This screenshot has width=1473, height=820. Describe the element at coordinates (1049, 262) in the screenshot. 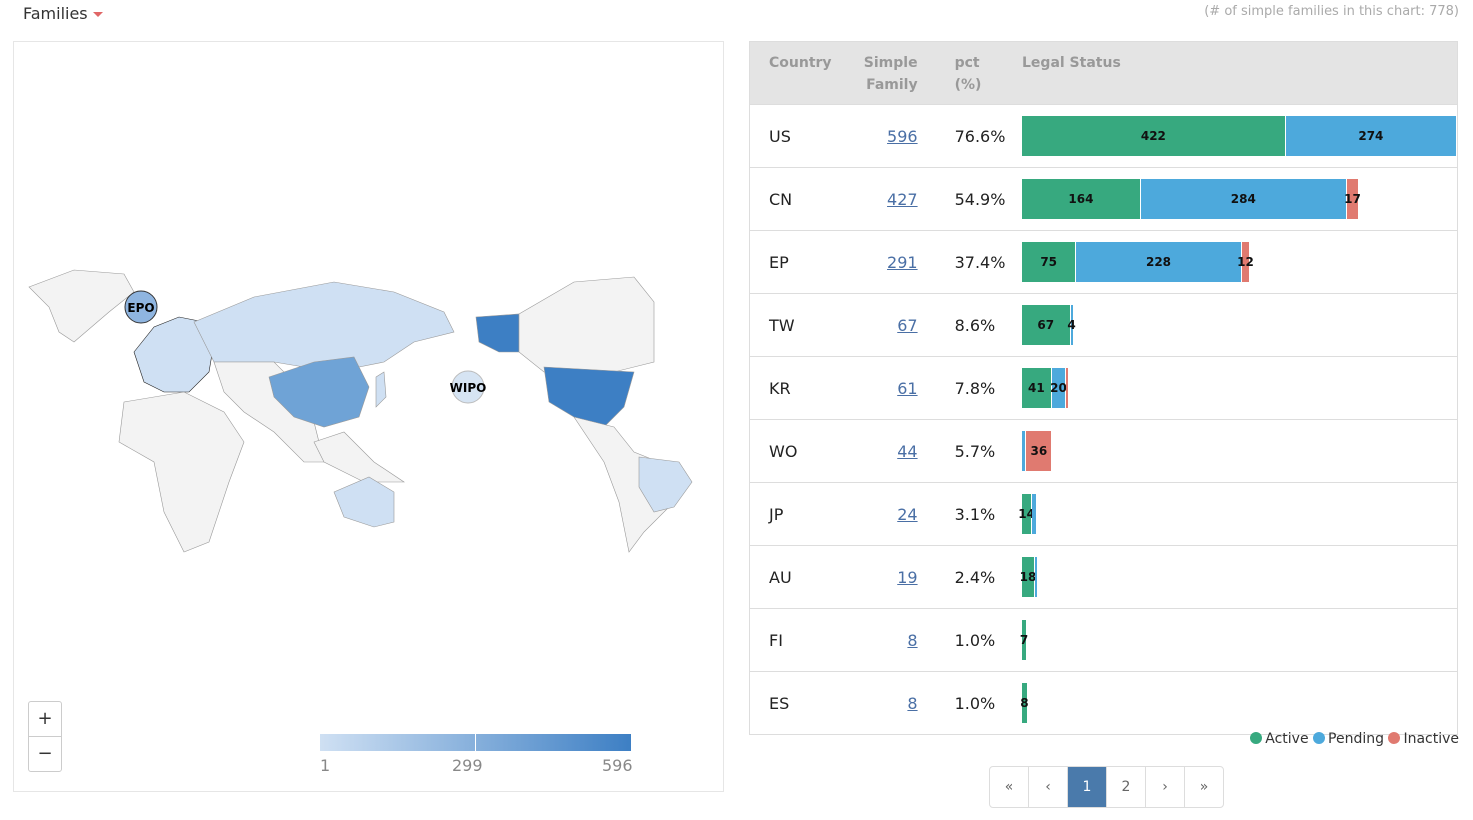

I see `active-segment: 75` at that location.